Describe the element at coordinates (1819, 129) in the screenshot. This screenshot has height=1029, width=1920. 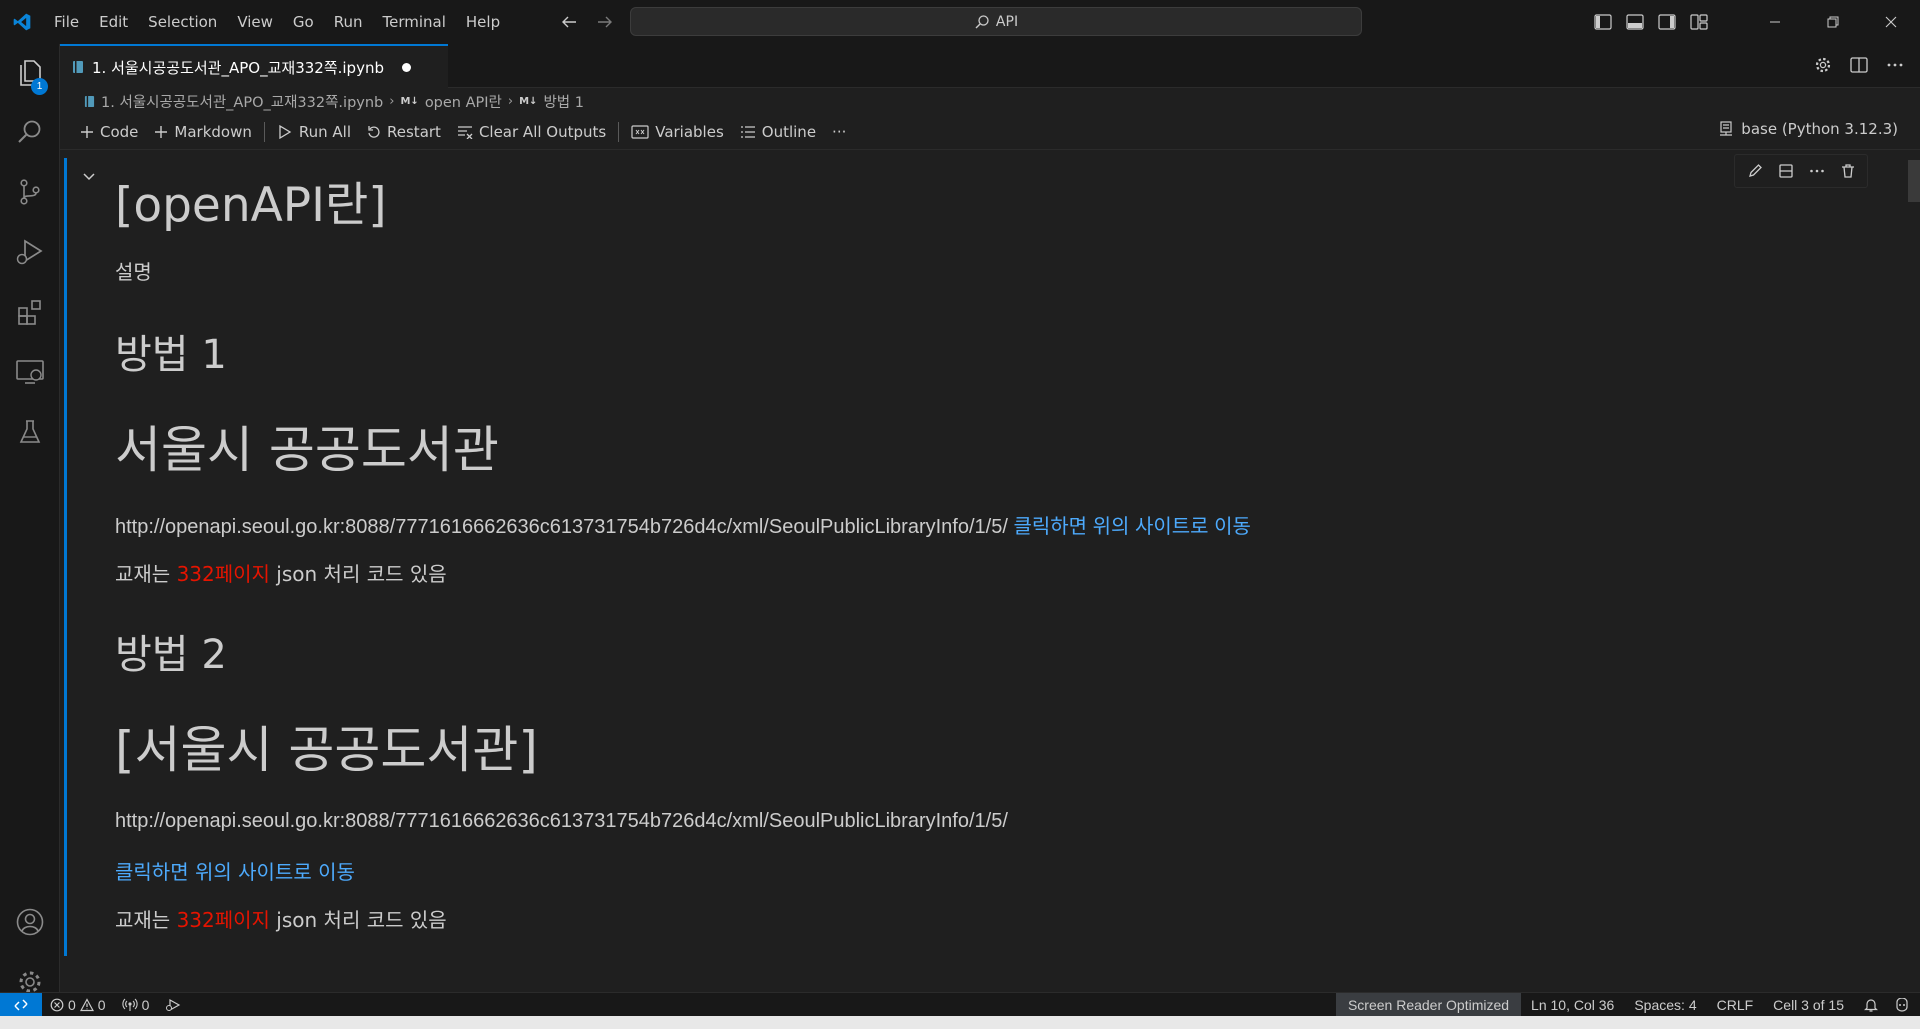
I see `kernel-label: base (Python 3.12.3)` at that location.